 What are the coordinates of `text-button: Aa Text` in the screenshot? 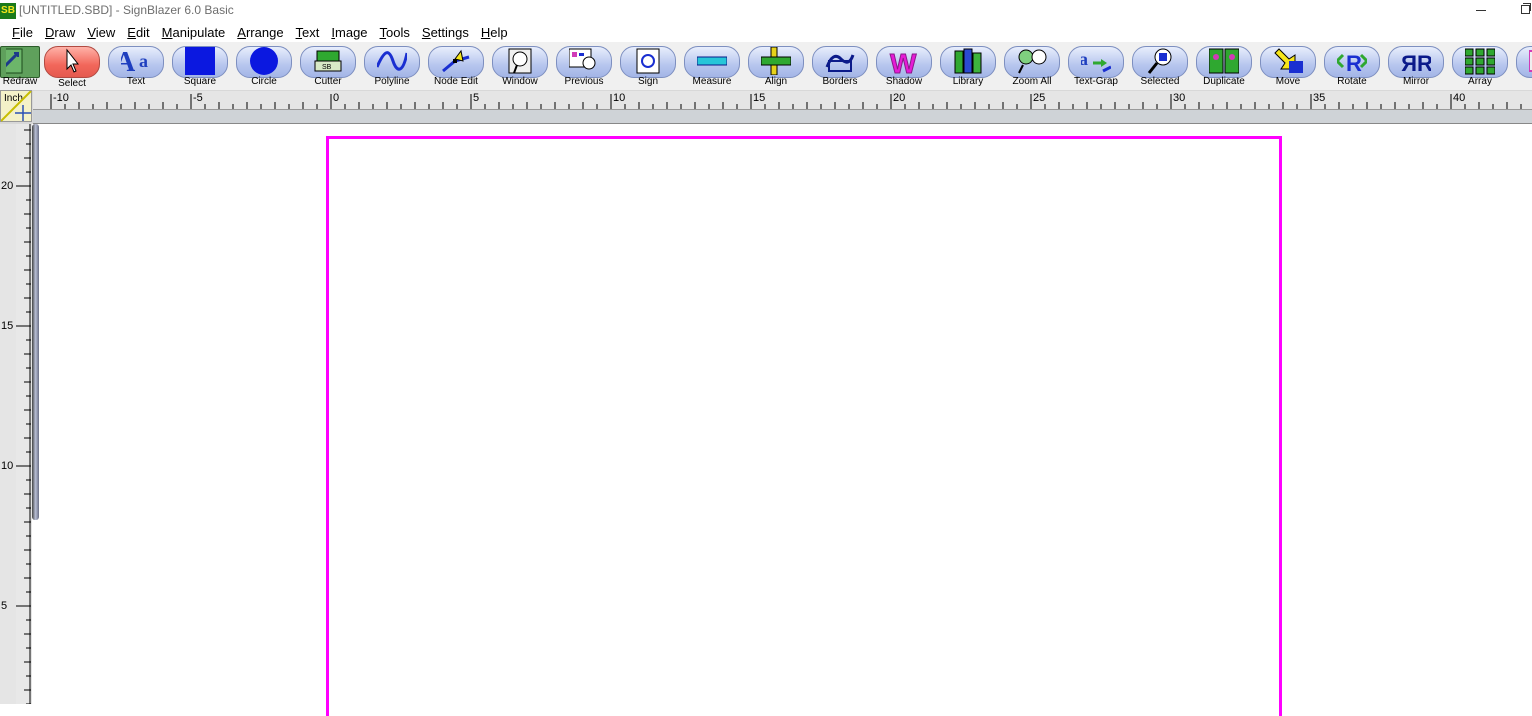 It's located at (136, 67).